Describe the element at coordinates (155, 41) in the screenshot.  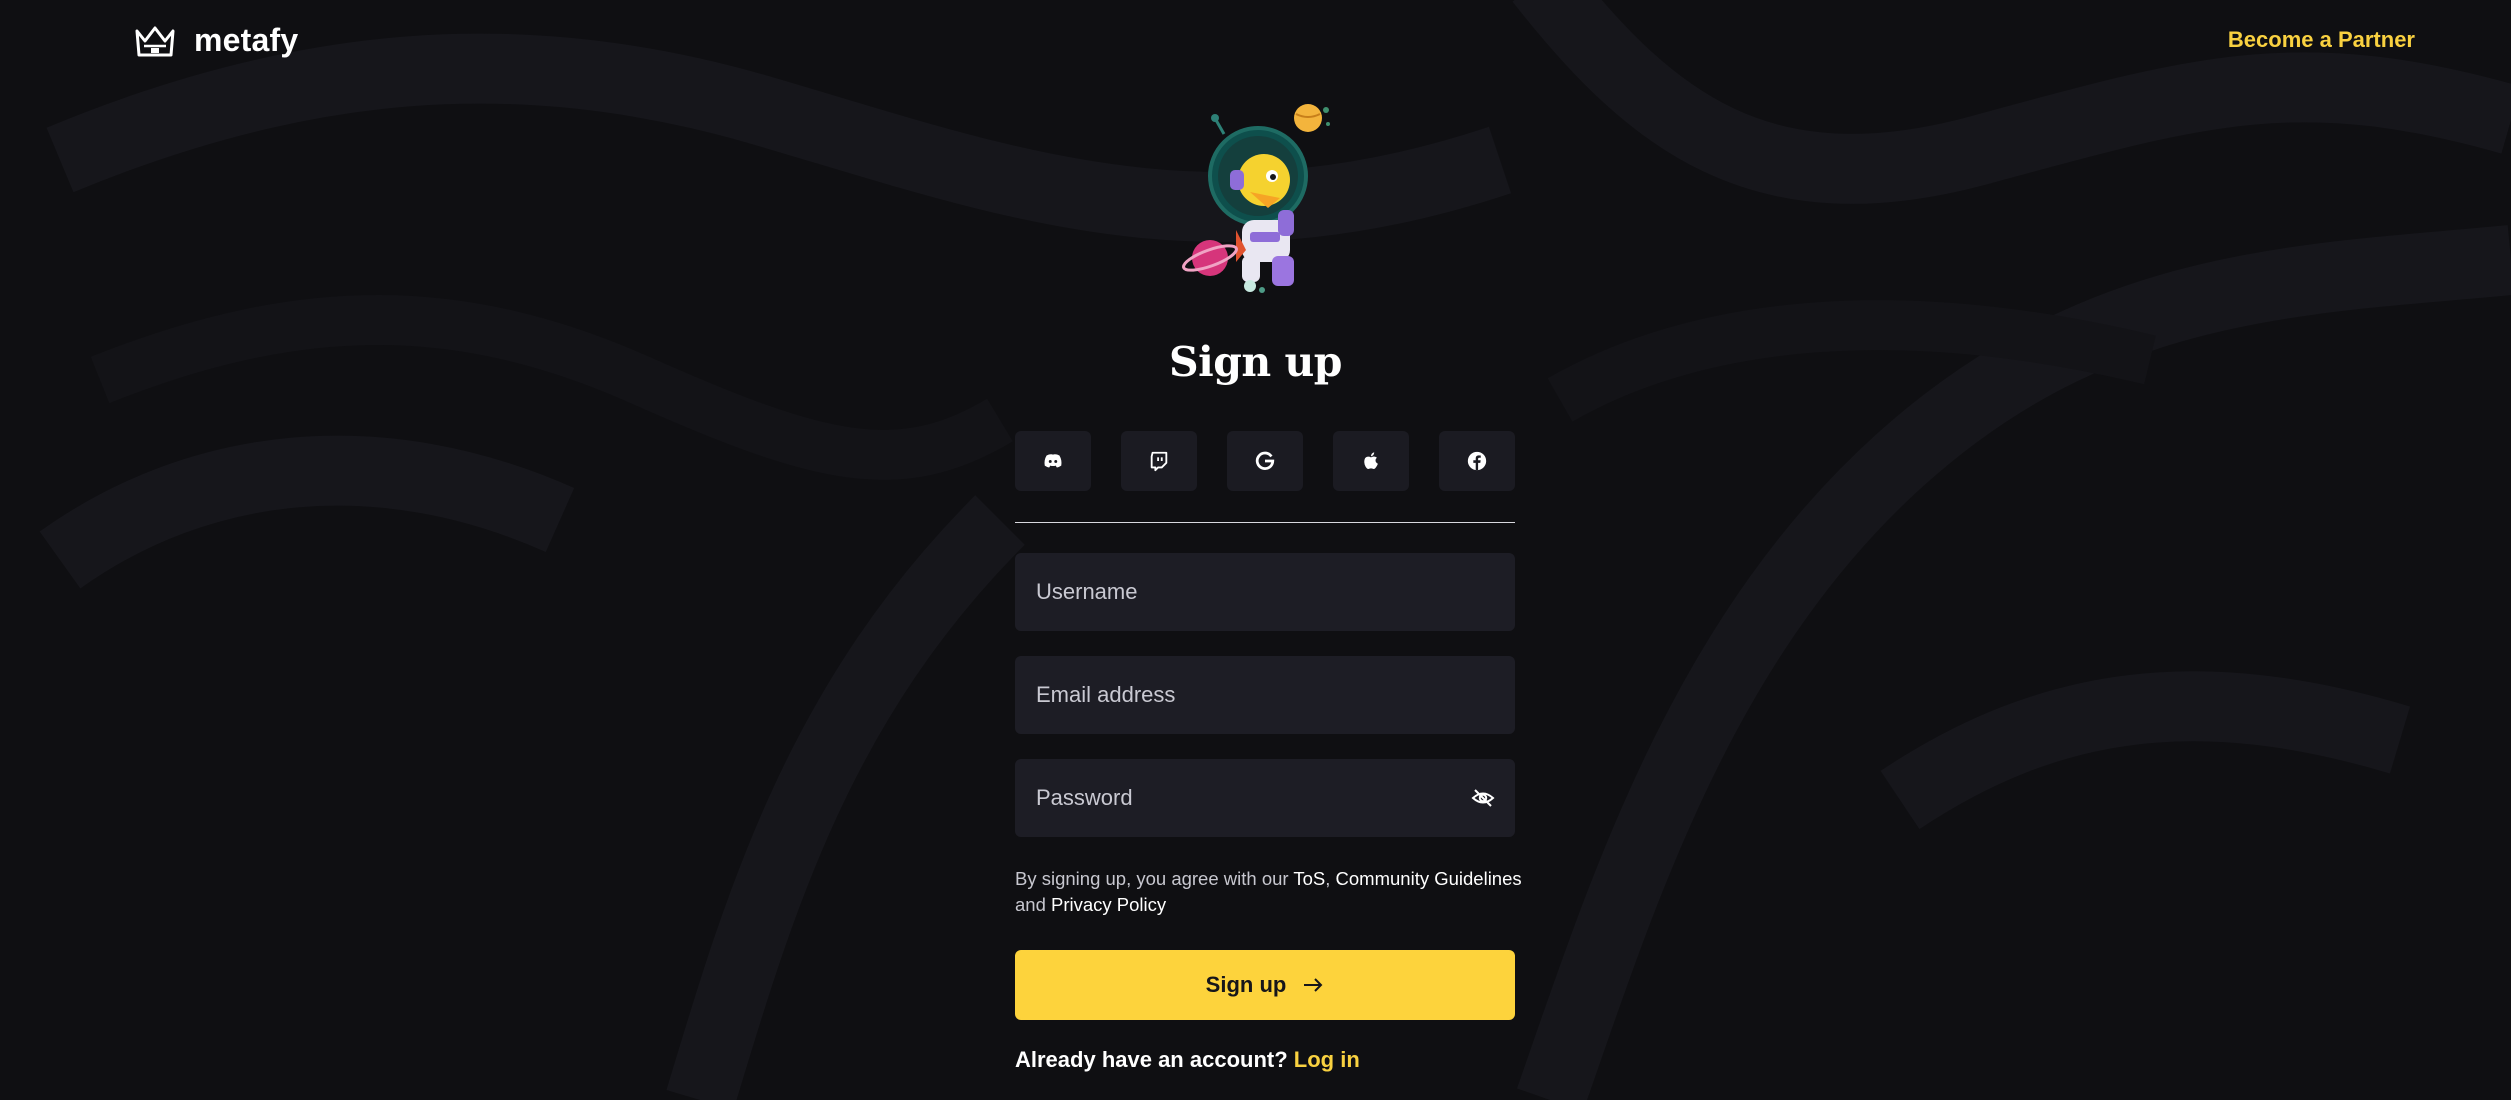
I see `crown-icon` at that location.